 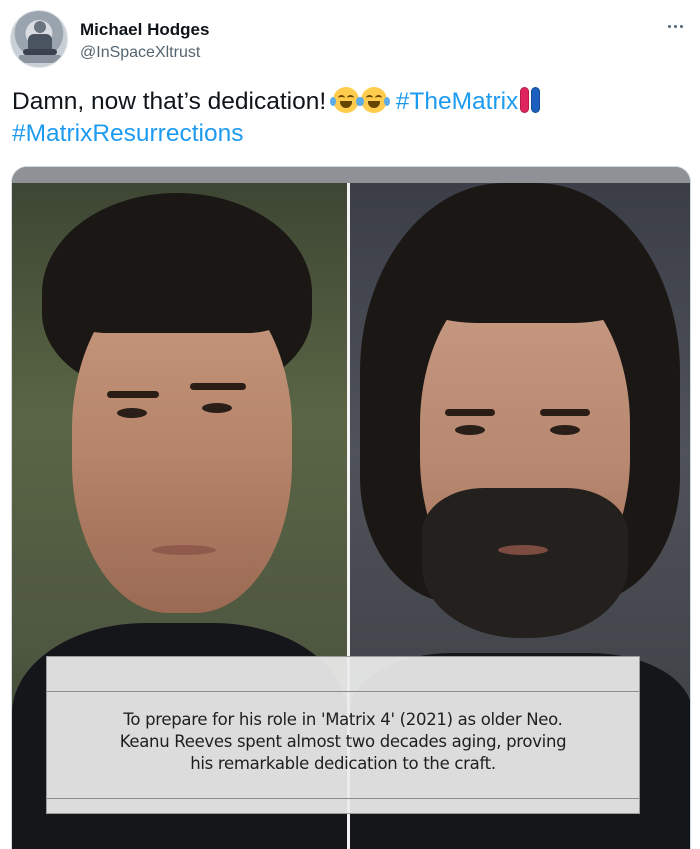 I want to click on hashtag-thematrix: #TheMatrix, so click(x=457, y=101).